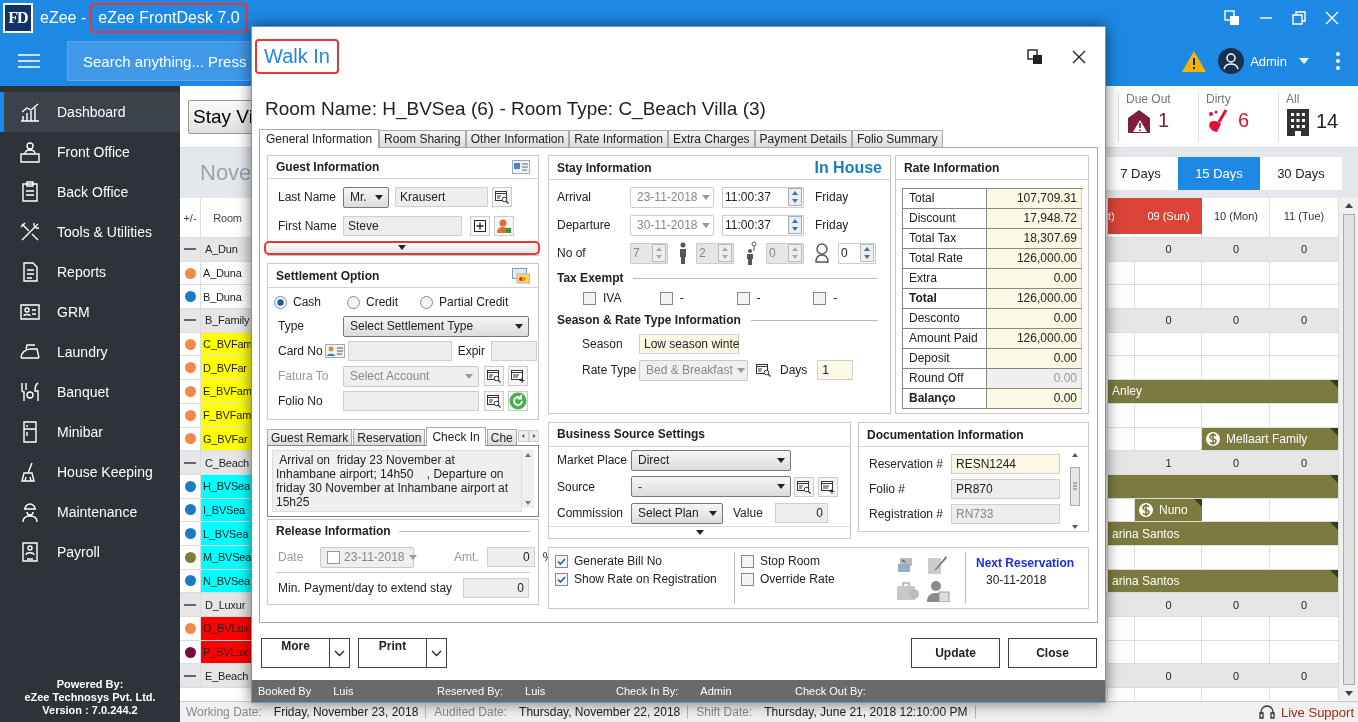 The image size is (1358, 722). What do you see at coordinates (90, 232) in the screenshot?
I see `sidebar-item: Tools & Utilities` at bounding box center [90, 232].